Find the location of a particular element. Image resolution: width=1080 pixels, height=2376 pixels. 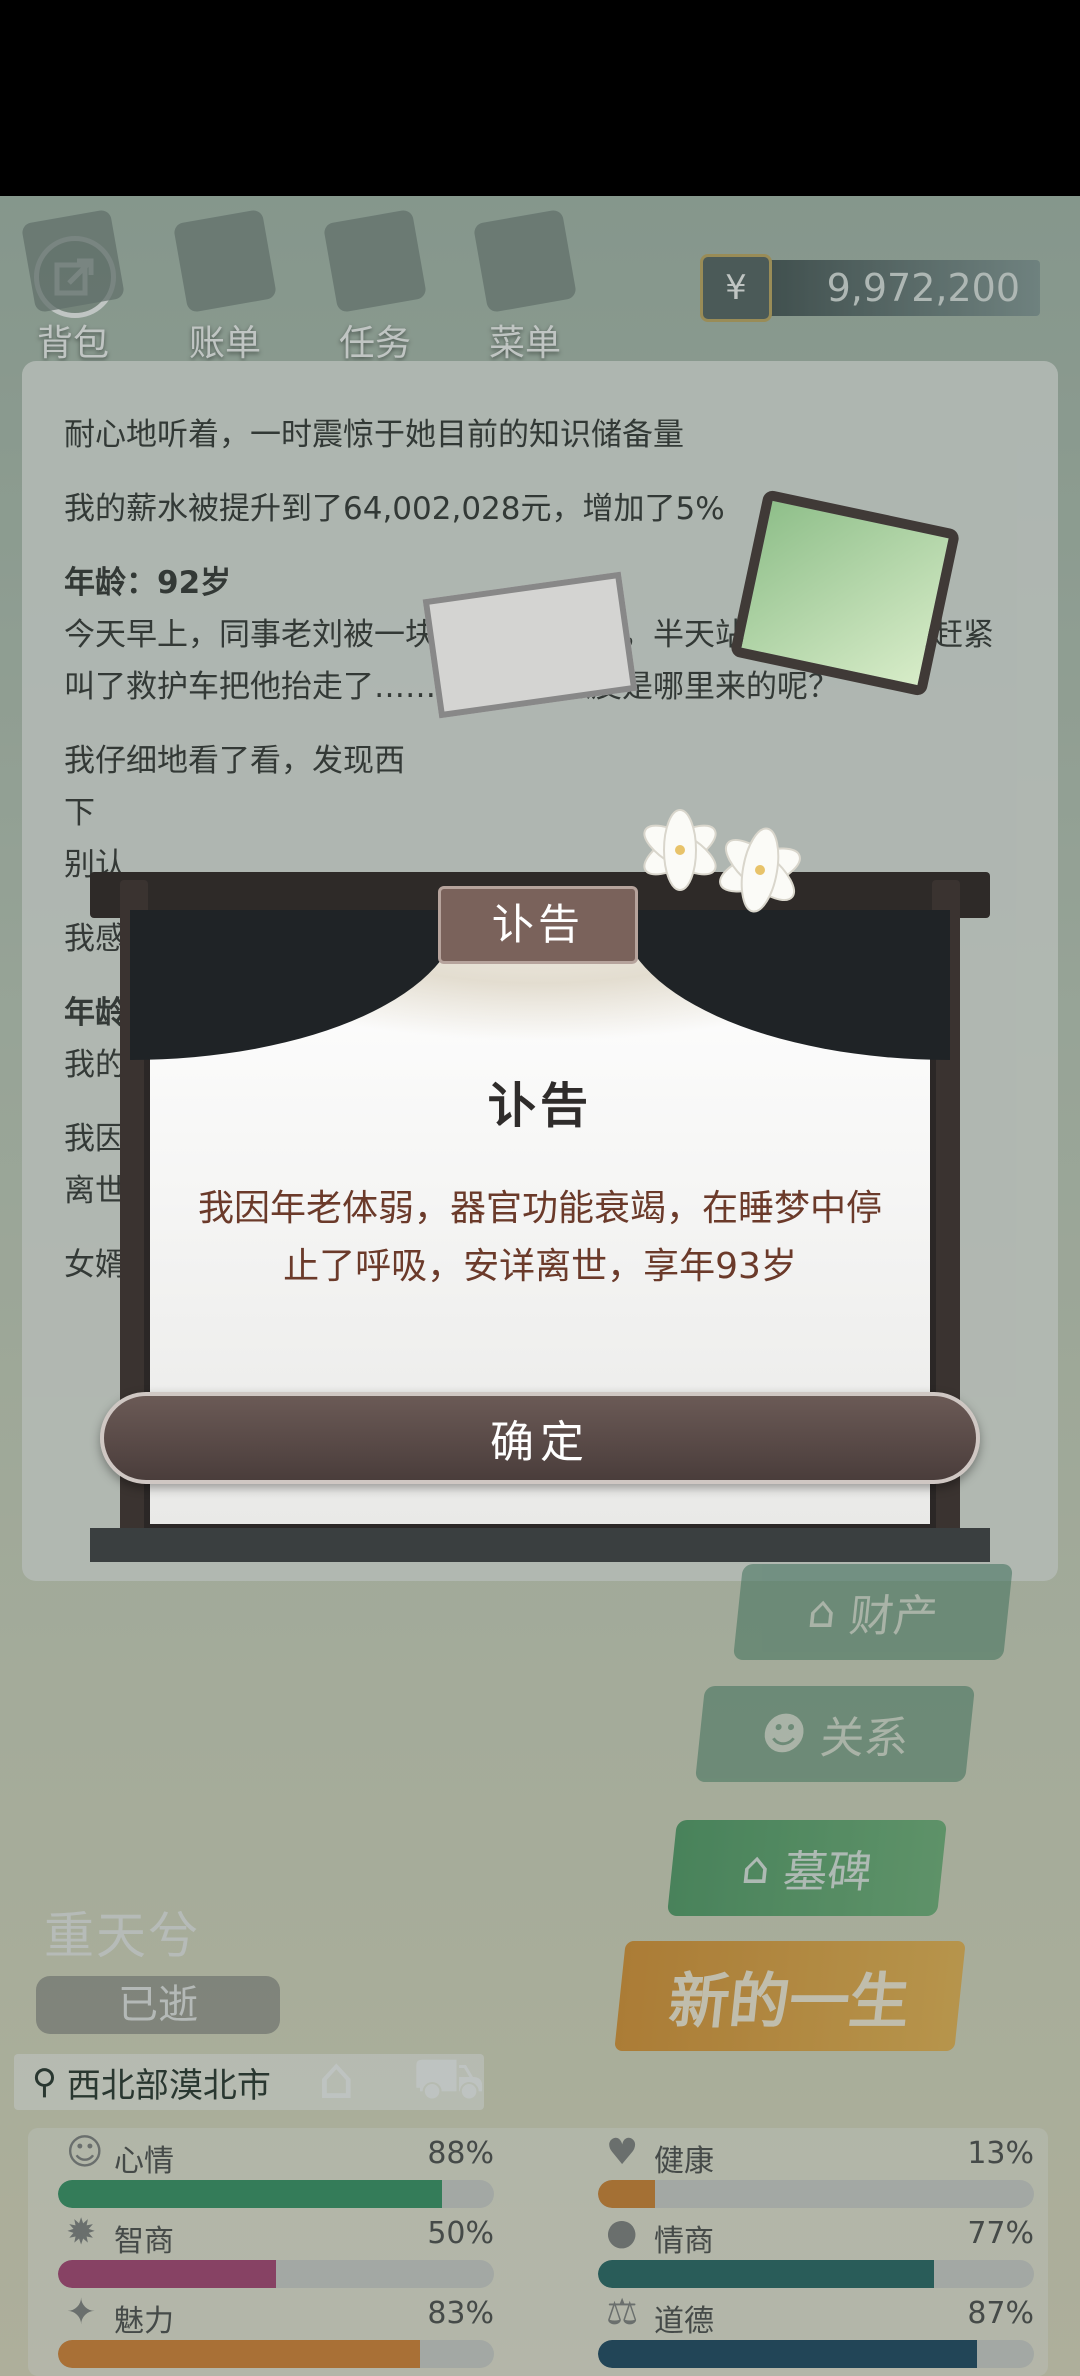

obituary-title: 讣告 is located at coordinates (539, 1106).